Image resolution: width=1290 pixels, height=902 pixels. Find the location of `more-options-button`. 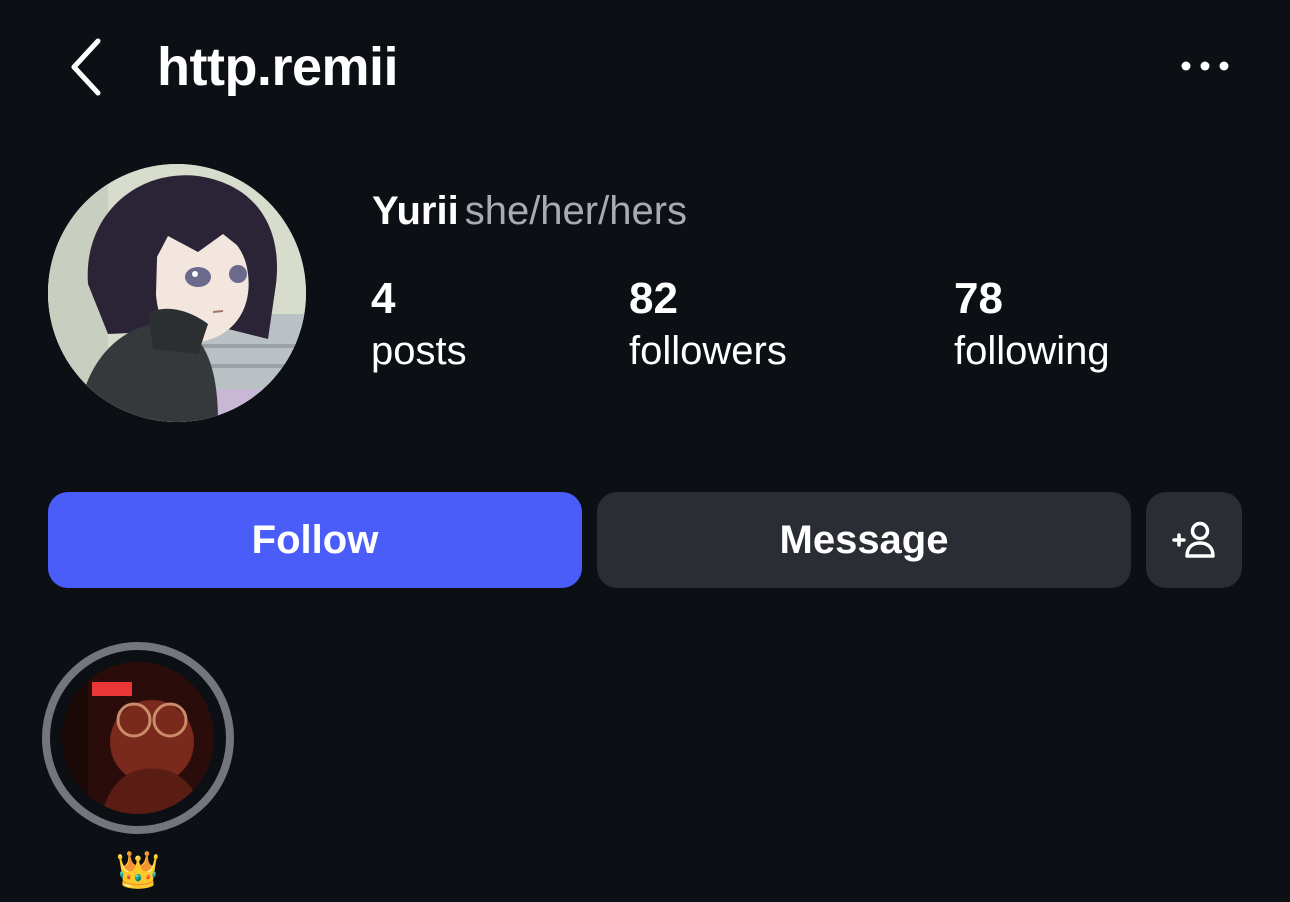

more-options-button is located at coordinates (1205, 66).